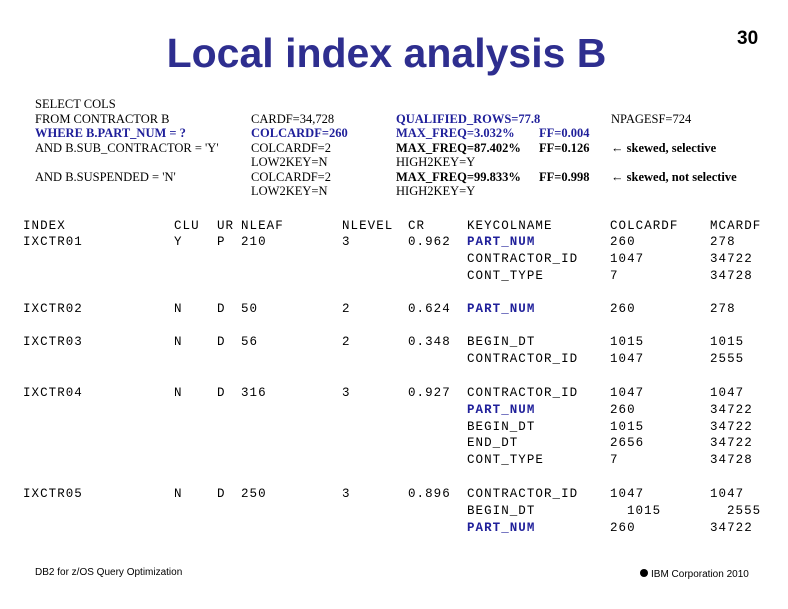 This screenshot has height=609, width=788. Describe the element at coordinates (221, 242) in the screenshot. I see `cell-ur: P` at that location.